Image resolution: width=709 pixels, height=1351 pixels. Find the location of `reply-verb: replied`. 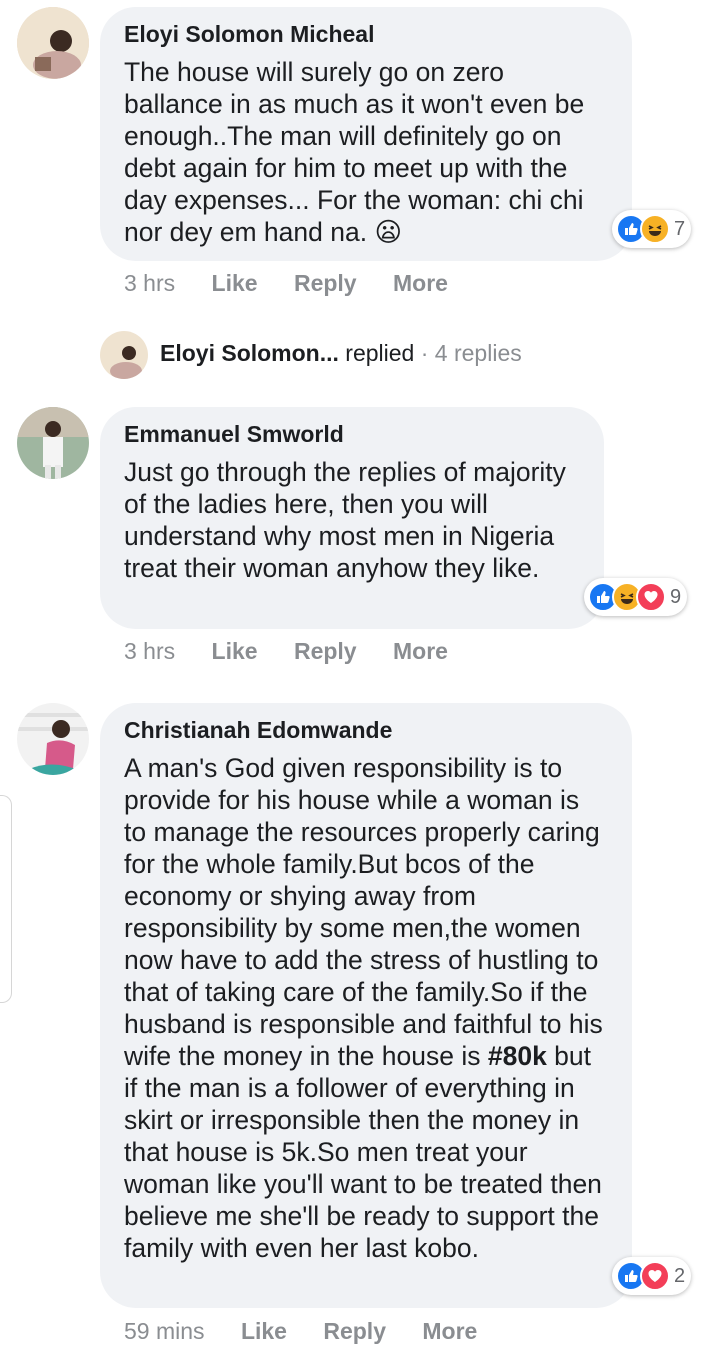

reply-verb: replied is located at coordinates (380, 353).